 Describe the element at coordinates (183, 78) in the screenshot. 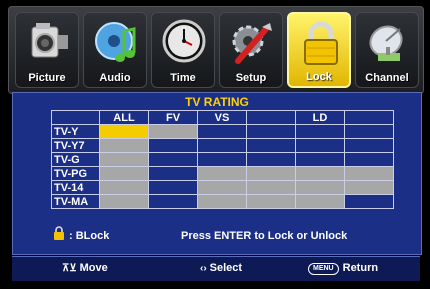

I see `tab-label: Time` at that location.